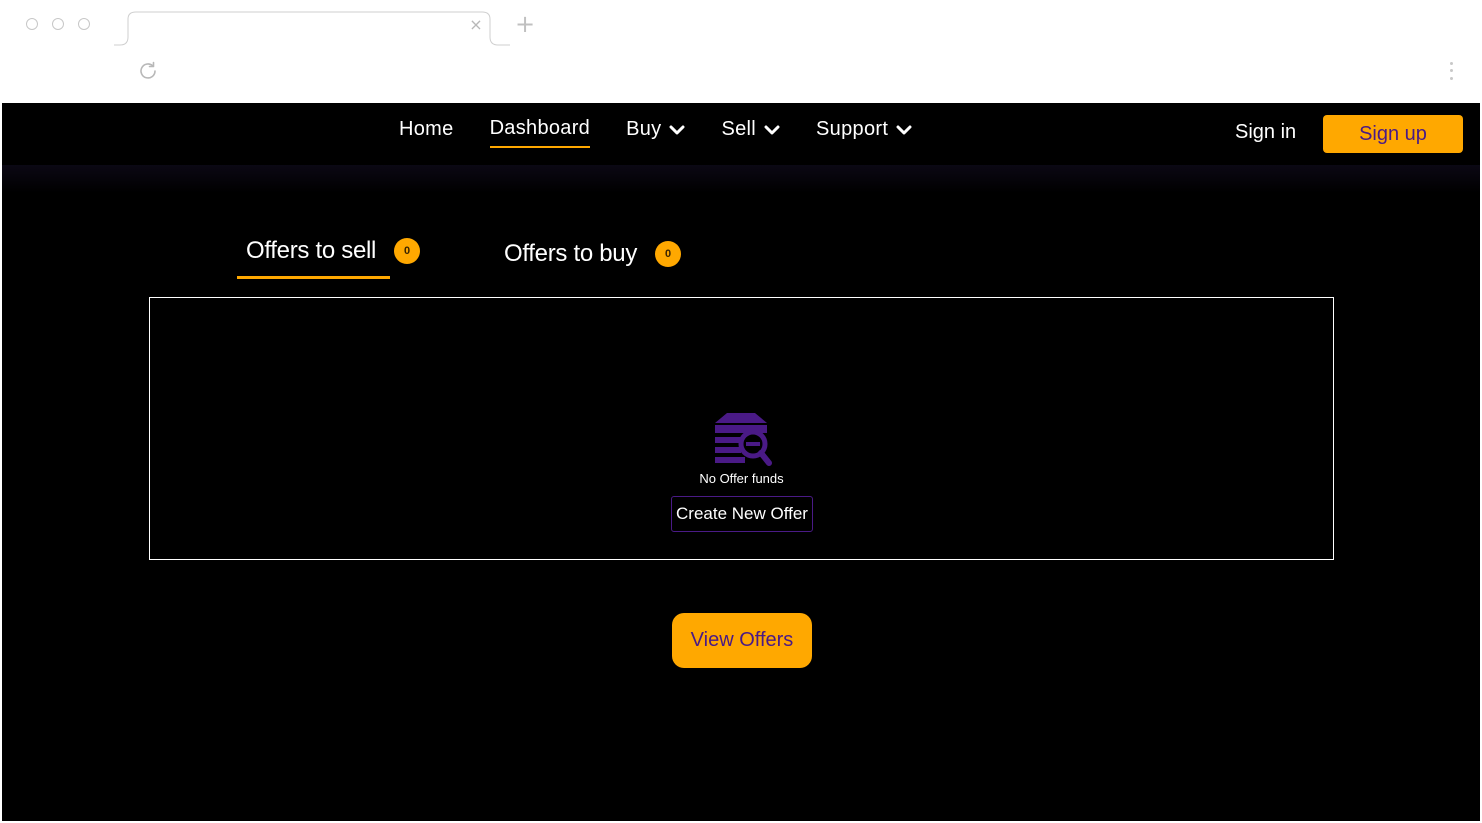 The image size is (1482, 823). What do you see at coordinates (742, 640) in the screenshot?
I see `view-offers-button: View Offers` at bounding box center [742, 640].